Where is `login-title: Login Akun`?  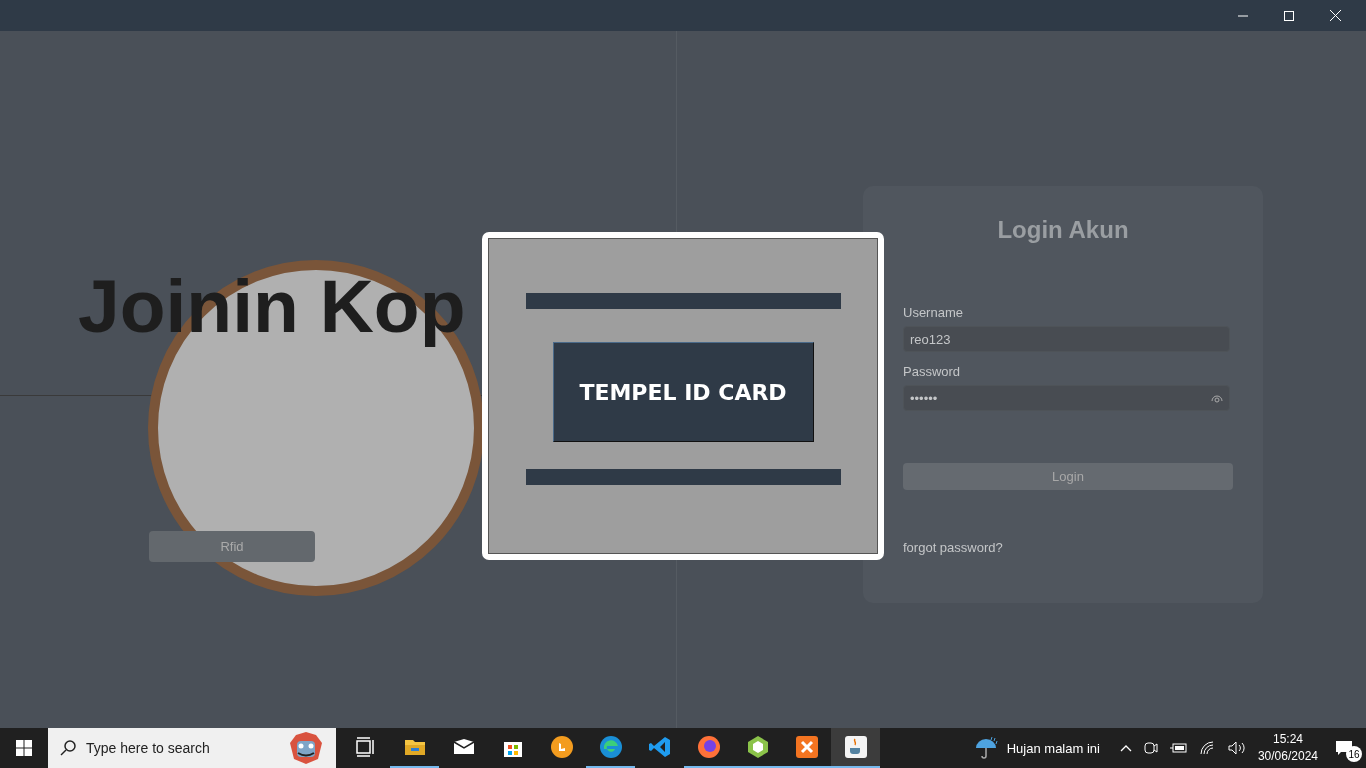
login-title: Login Akun is located at coordinates (1063, 230).